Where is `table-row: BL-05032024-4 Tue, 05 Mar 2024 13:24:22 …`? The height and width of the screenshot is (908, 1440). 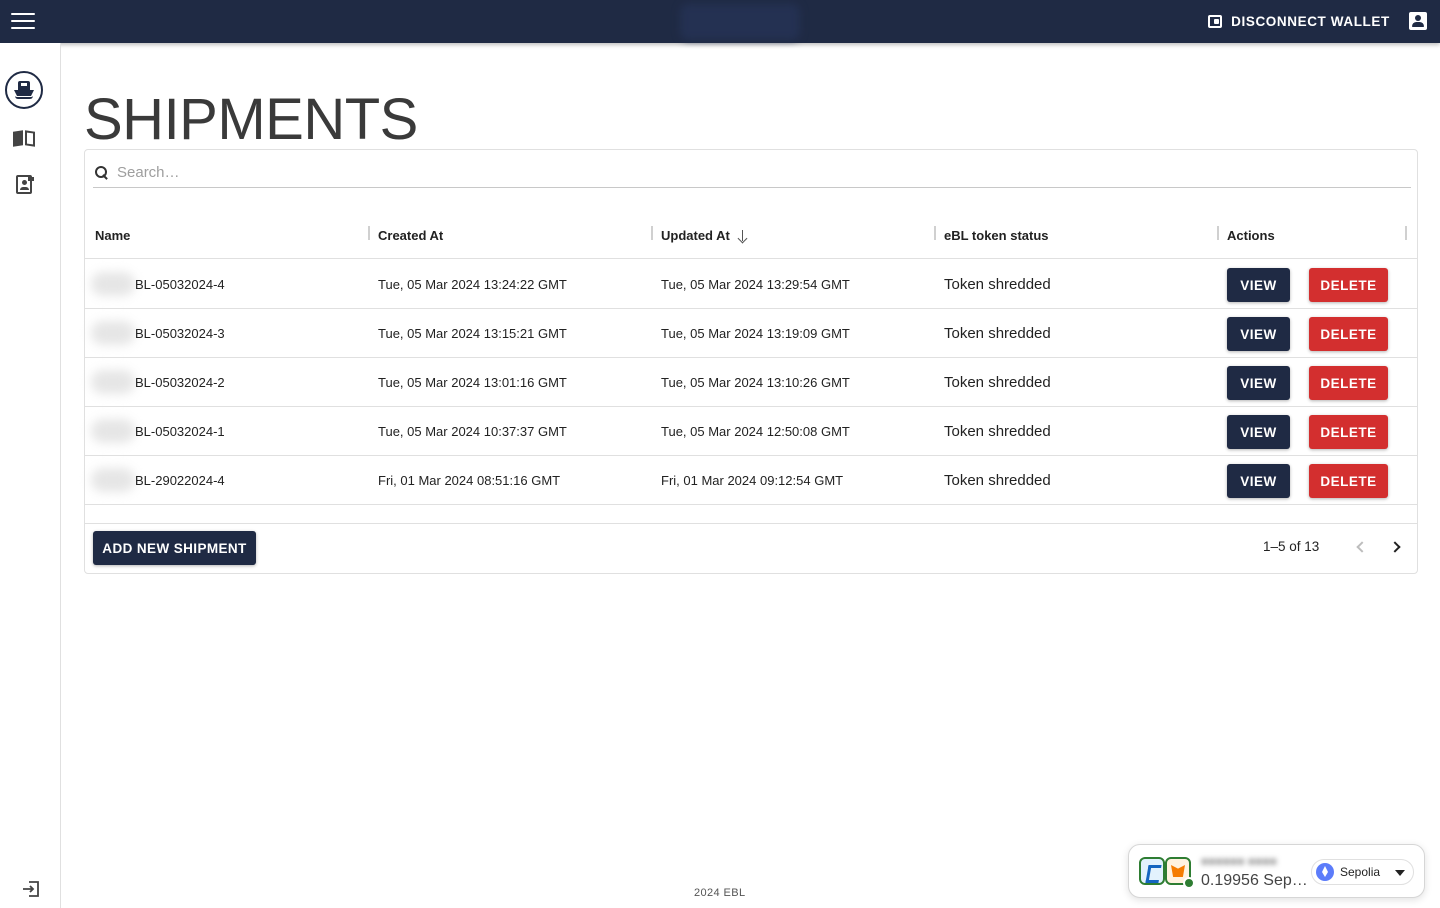 table-row: BL-05032024-4 Tue, 05 Mar 2024 13:24:22 … is located at coordinates (751, 284).